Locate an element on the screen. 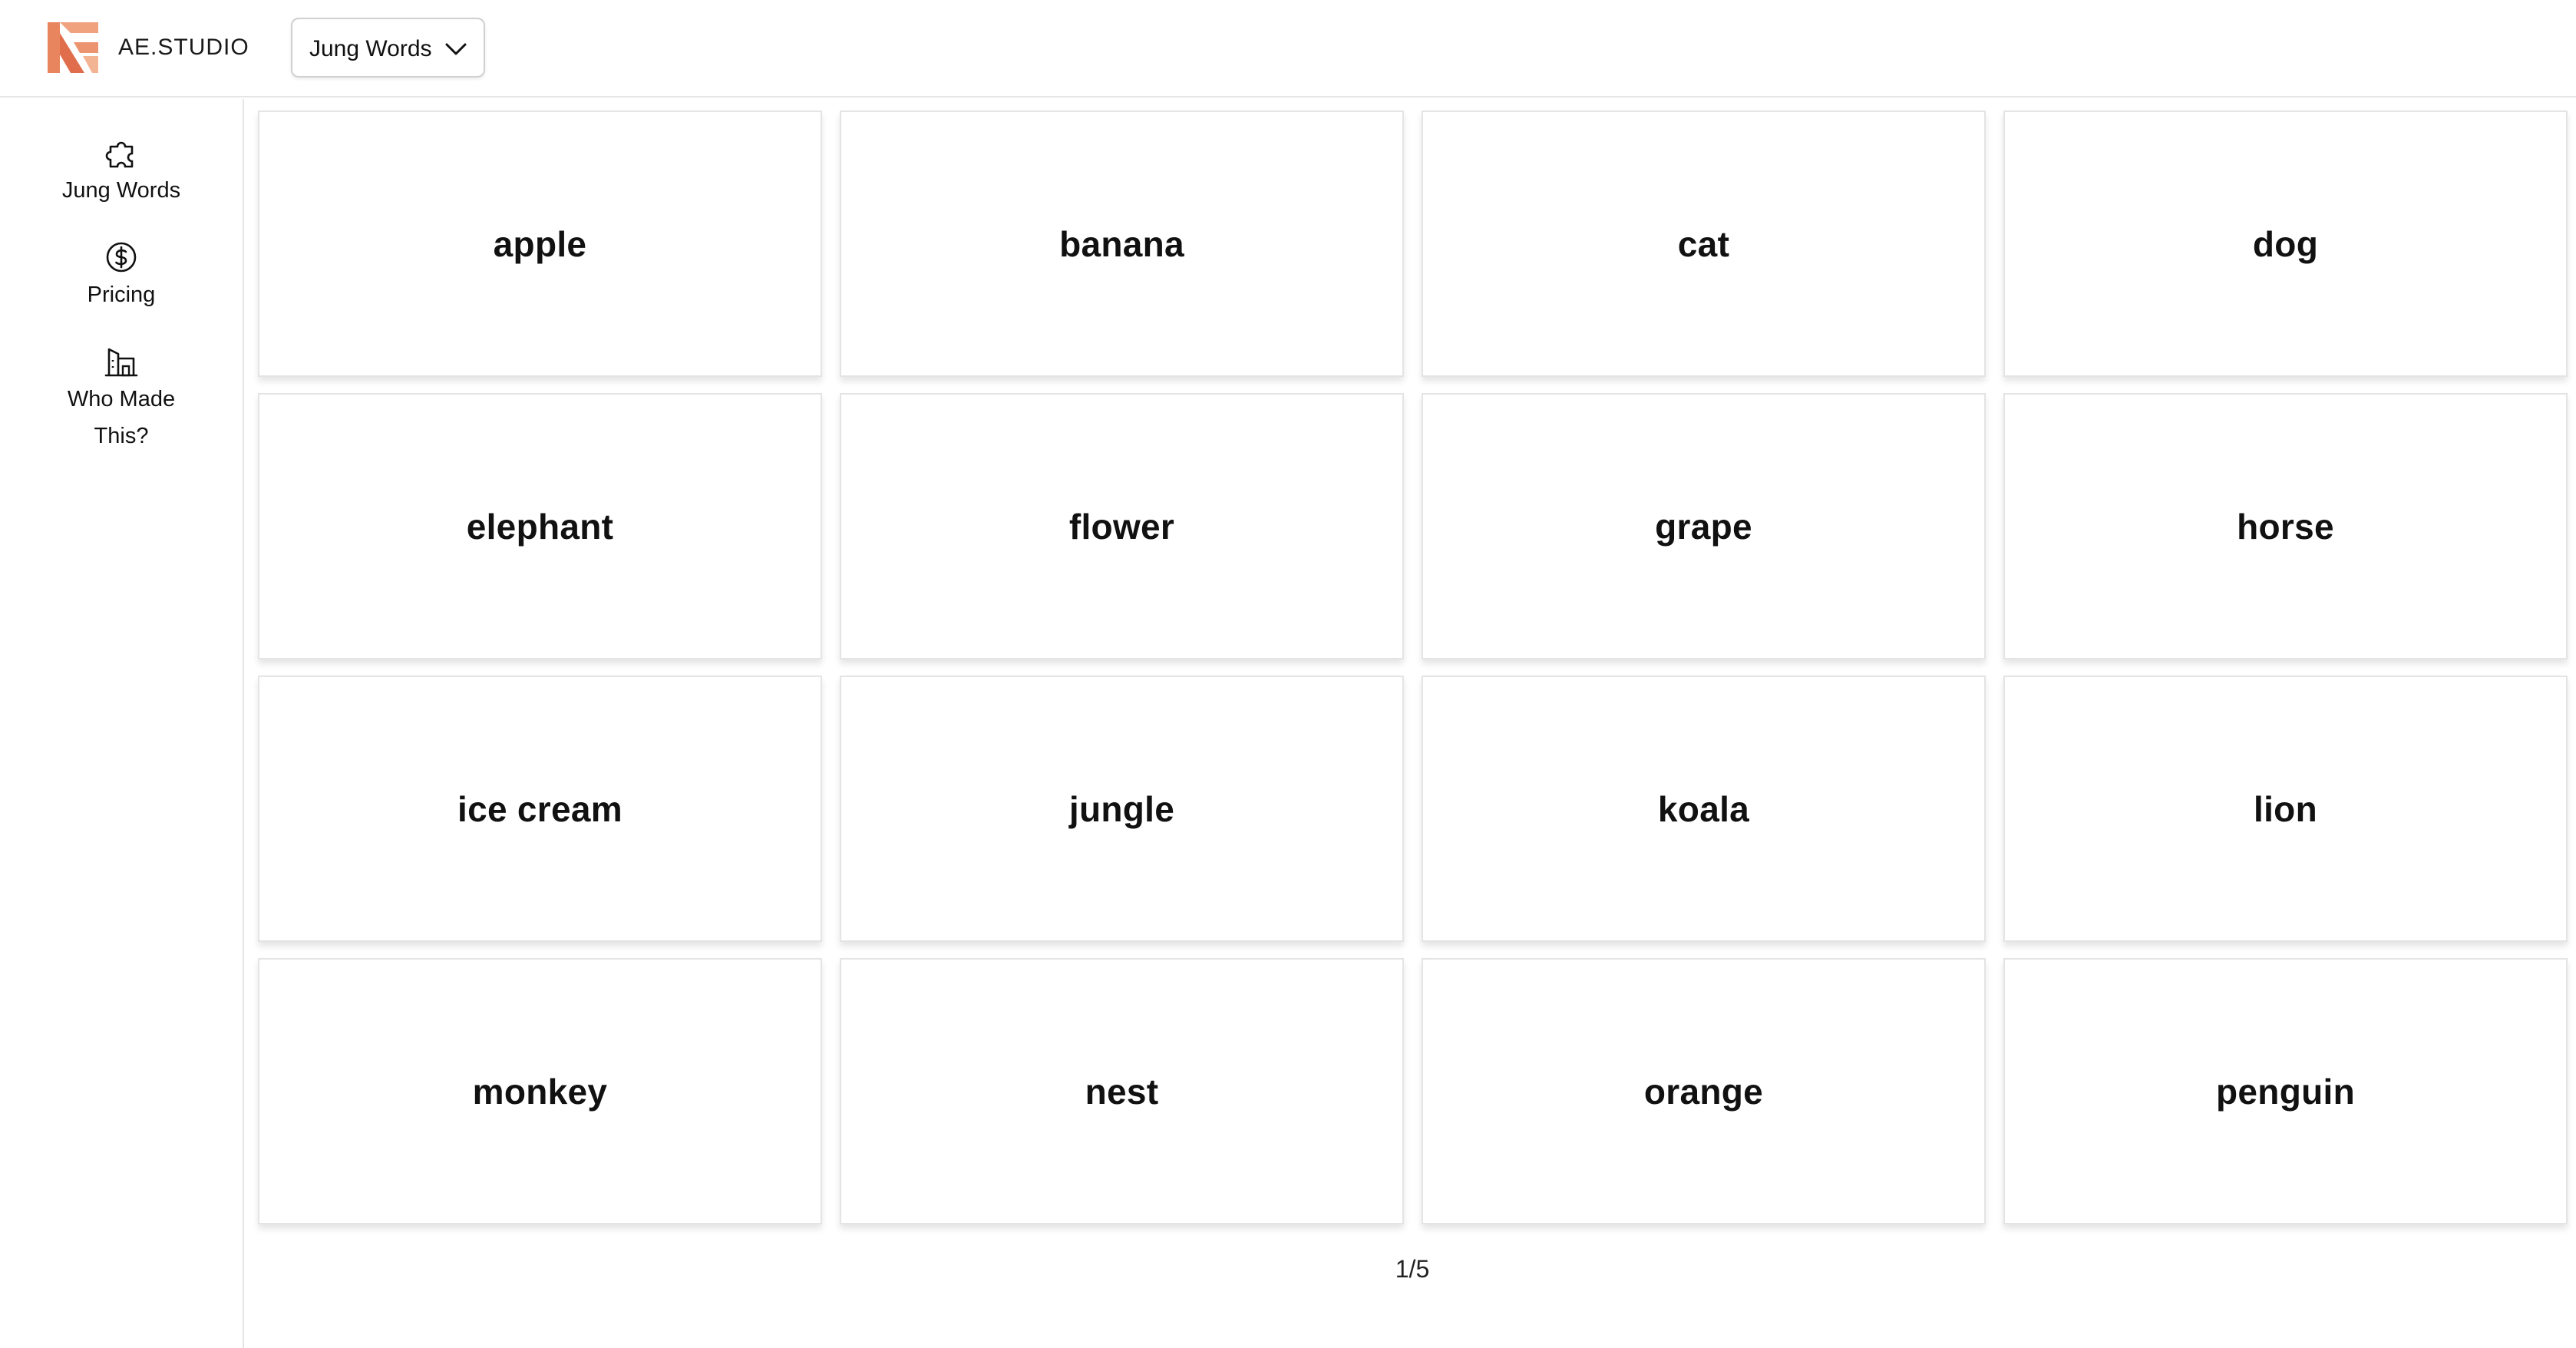 The height and width of the screenshot is (1348, 2576). sidebar-item-who-made-this: Who Made This? is located at coordinates (121, 398).